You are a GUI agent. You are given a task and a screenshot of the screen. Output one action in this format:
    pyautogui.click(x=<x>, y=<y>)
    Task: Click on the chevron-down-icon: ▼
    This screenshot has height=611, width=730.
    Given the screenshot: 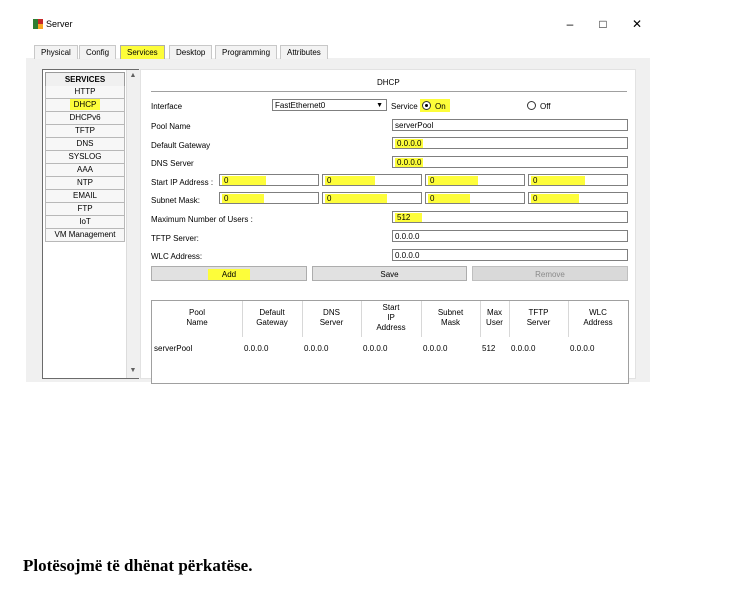 What is the action you would take?
    pyautogui.click(x=379, y=105)
    